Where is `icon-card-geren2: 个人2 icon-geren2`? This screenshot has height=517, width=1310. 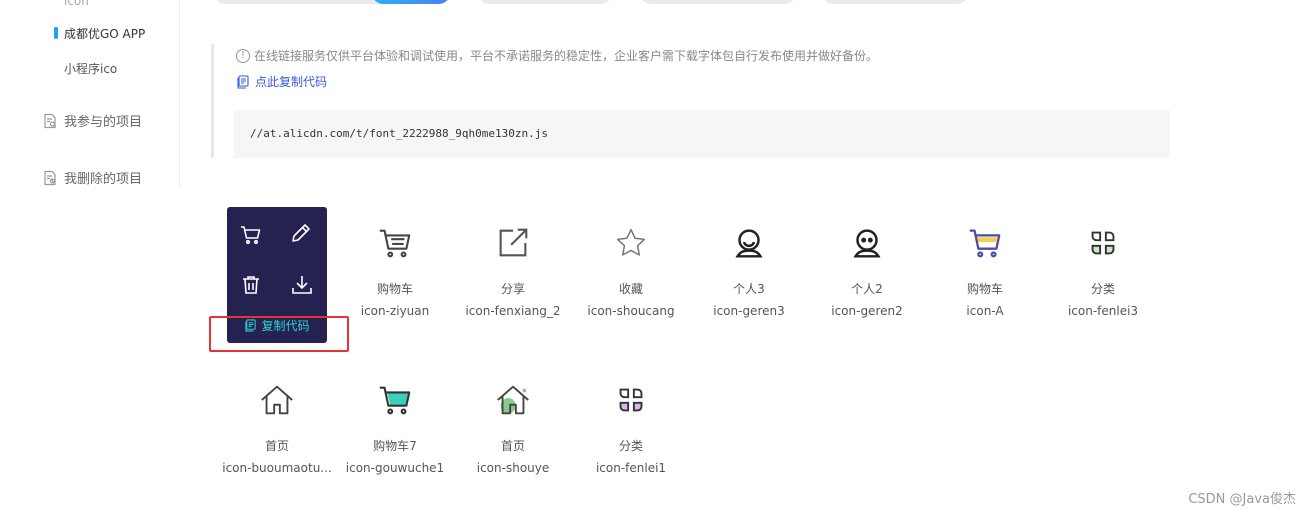 icon-card-geren2: 个人2 icon-geren2 is located at coordinates (867, 268).